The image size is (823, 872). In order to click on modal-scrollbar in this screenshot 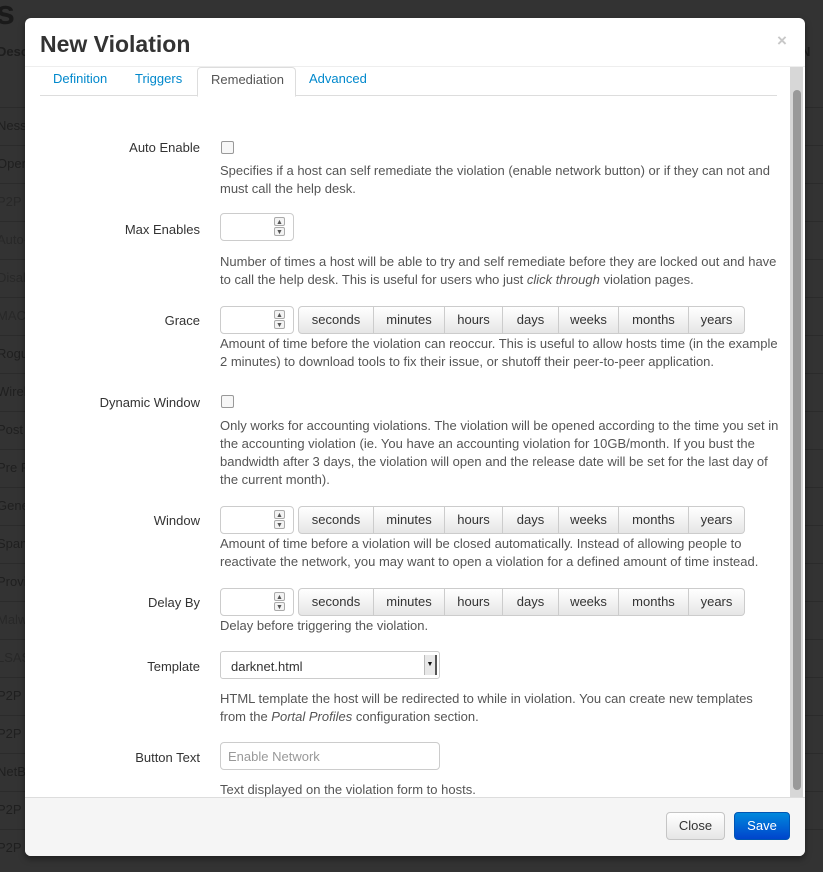, I will do `click(796, 432)`.